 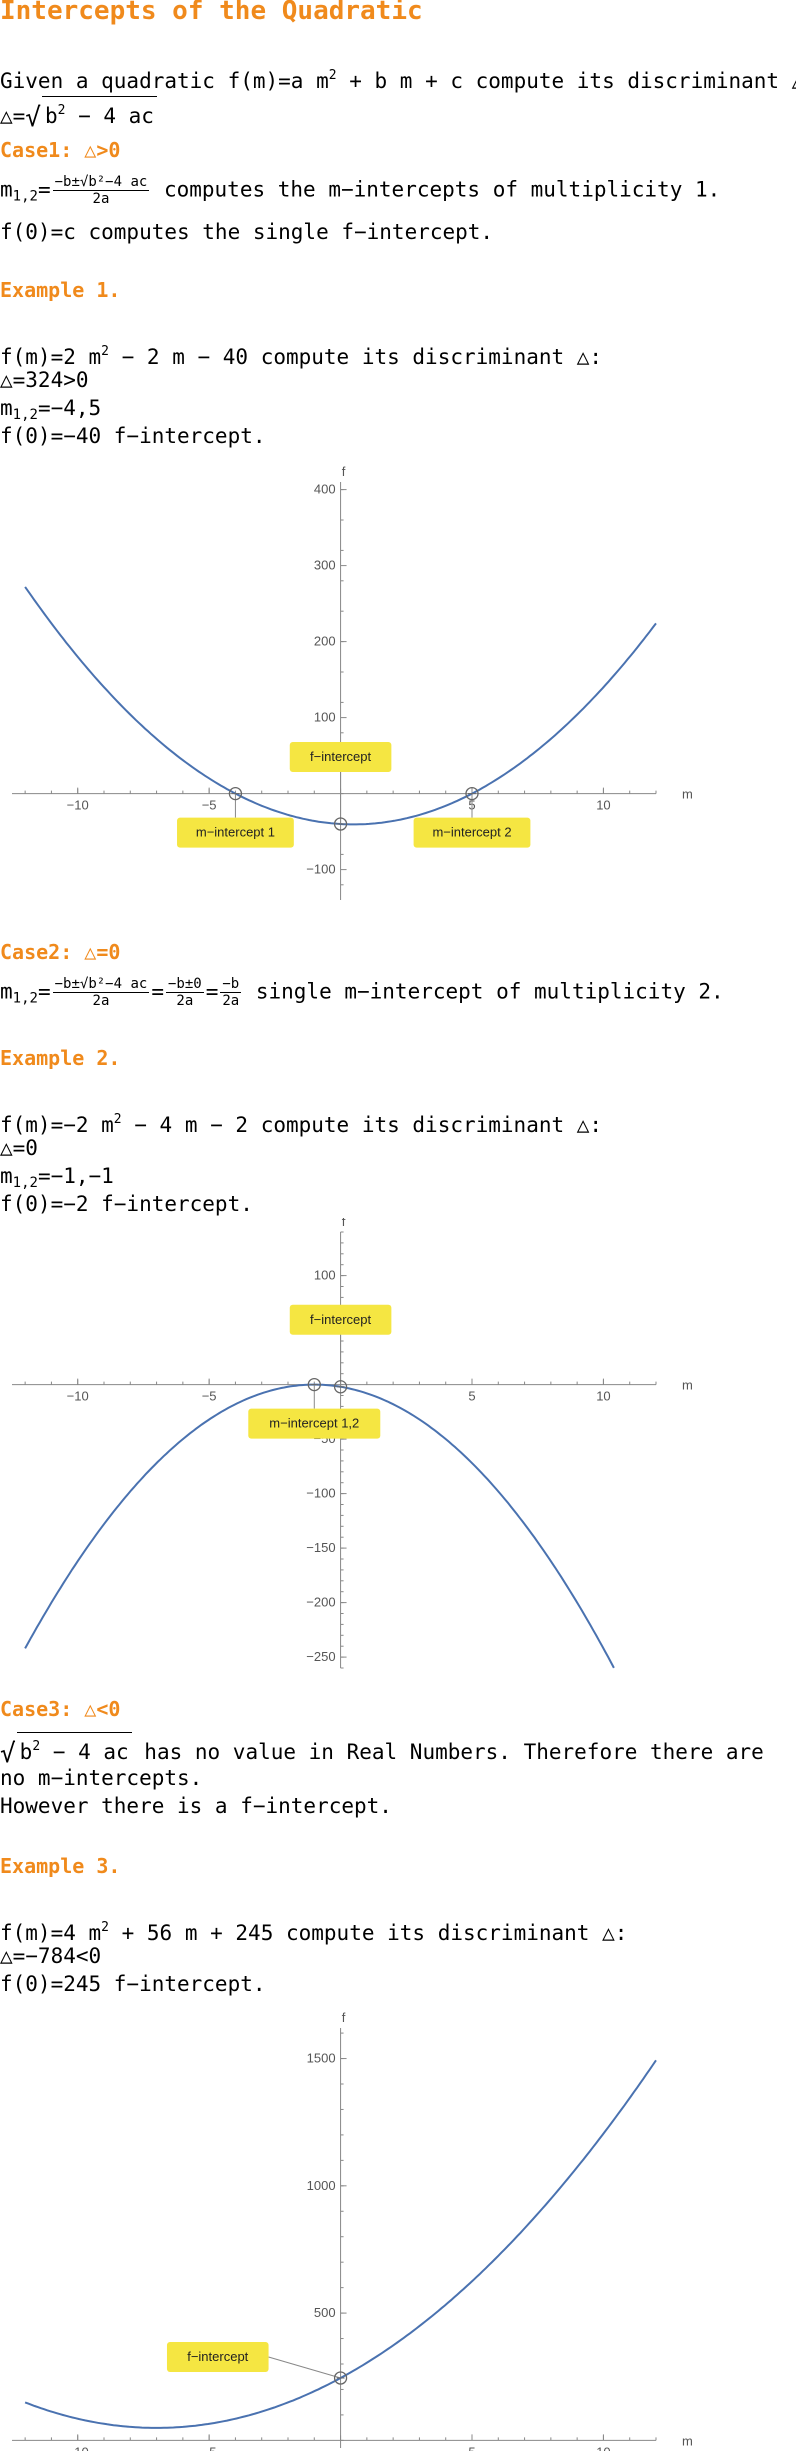 What do you see at coordinates (60, 952) in the screenshot?
I see `case2-heading: Case2: △=0` at bounding box center [60, 952].